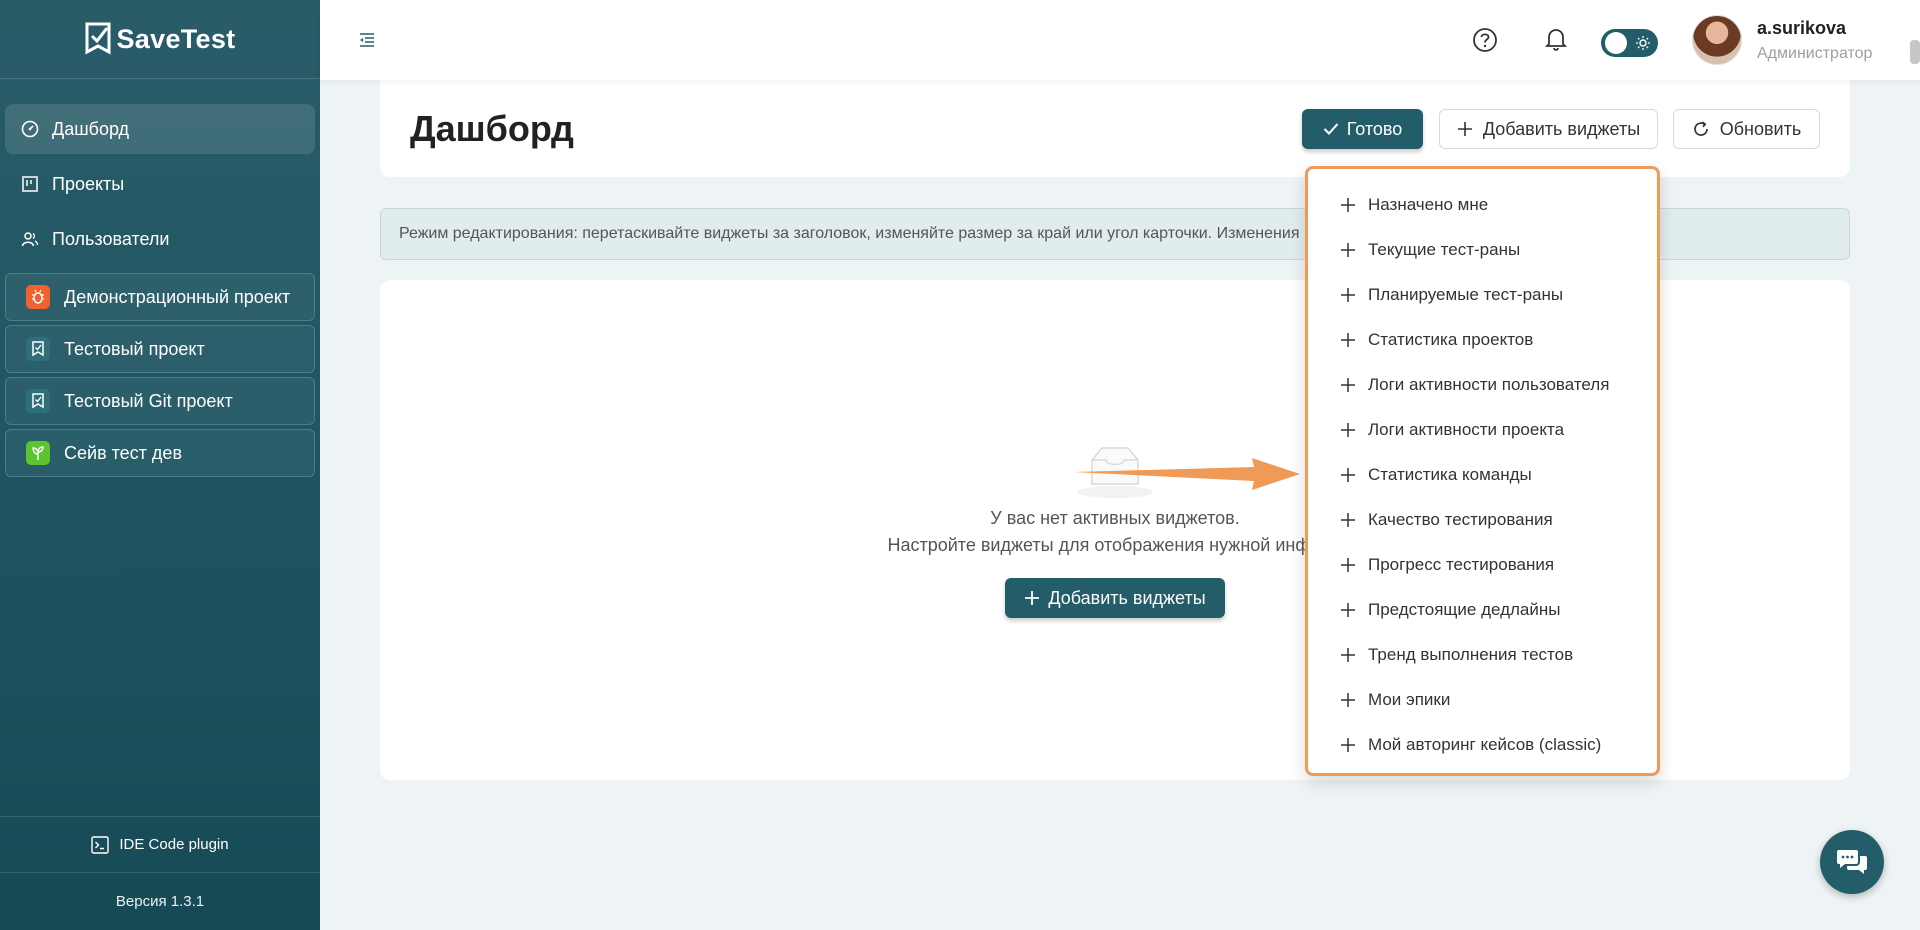 This screenshot has width=1920, height=930. What do you see at coordinates (177, 296) in the screenshot?
I see `project-label: Демонстрационный проект` at bounding box center [177, 296].